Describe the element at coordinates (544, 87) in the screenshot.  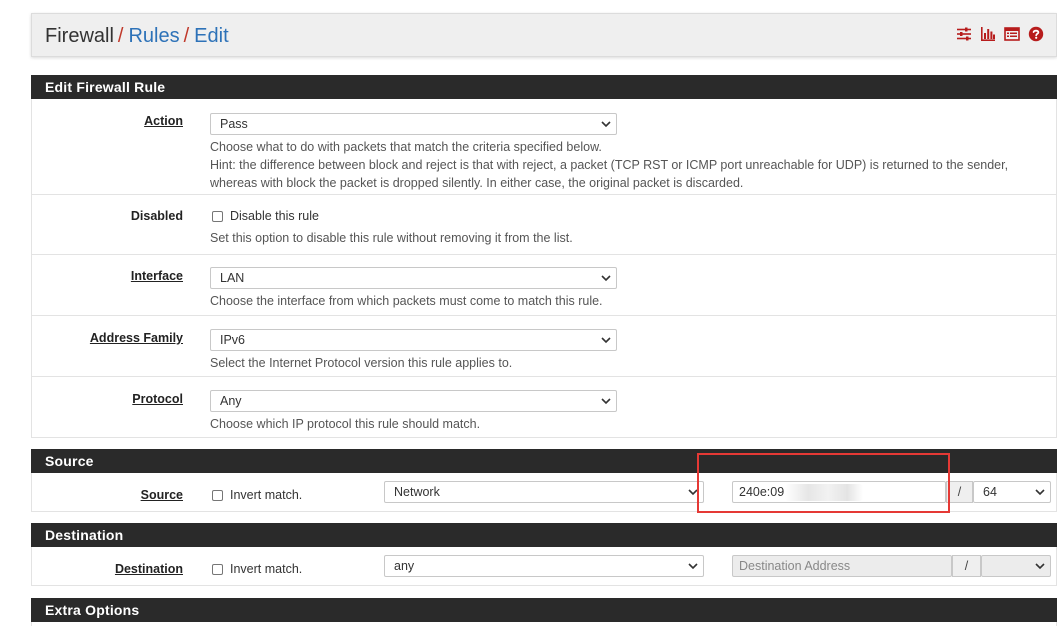
I see `edit-firewall-rule-header: Edit Firewall Rule` at that location.